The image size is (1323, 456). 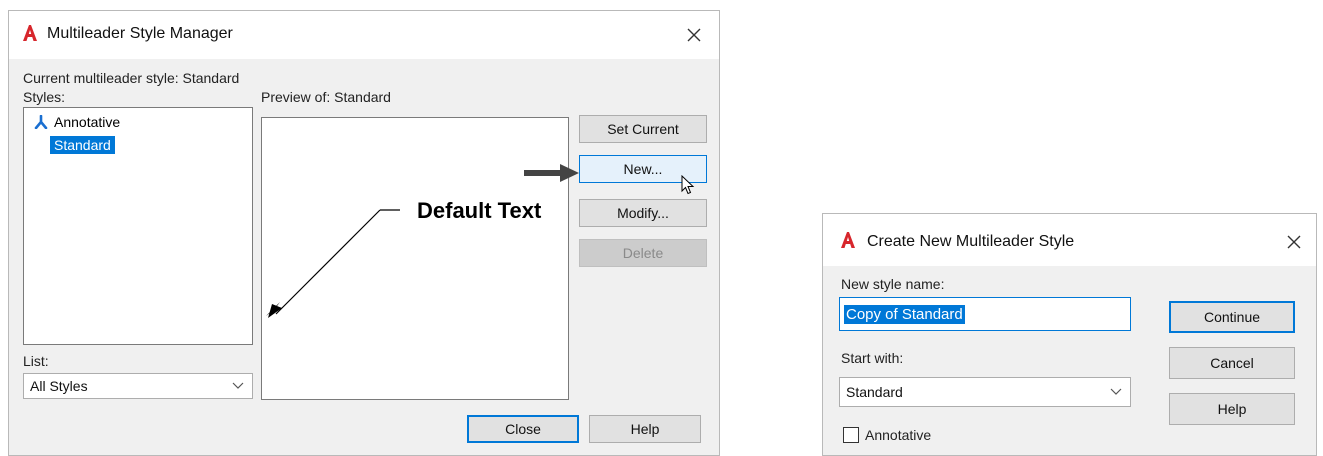 I want to click on create-title-bar: Create New Multileader Style, so click(x=1069, y=240).